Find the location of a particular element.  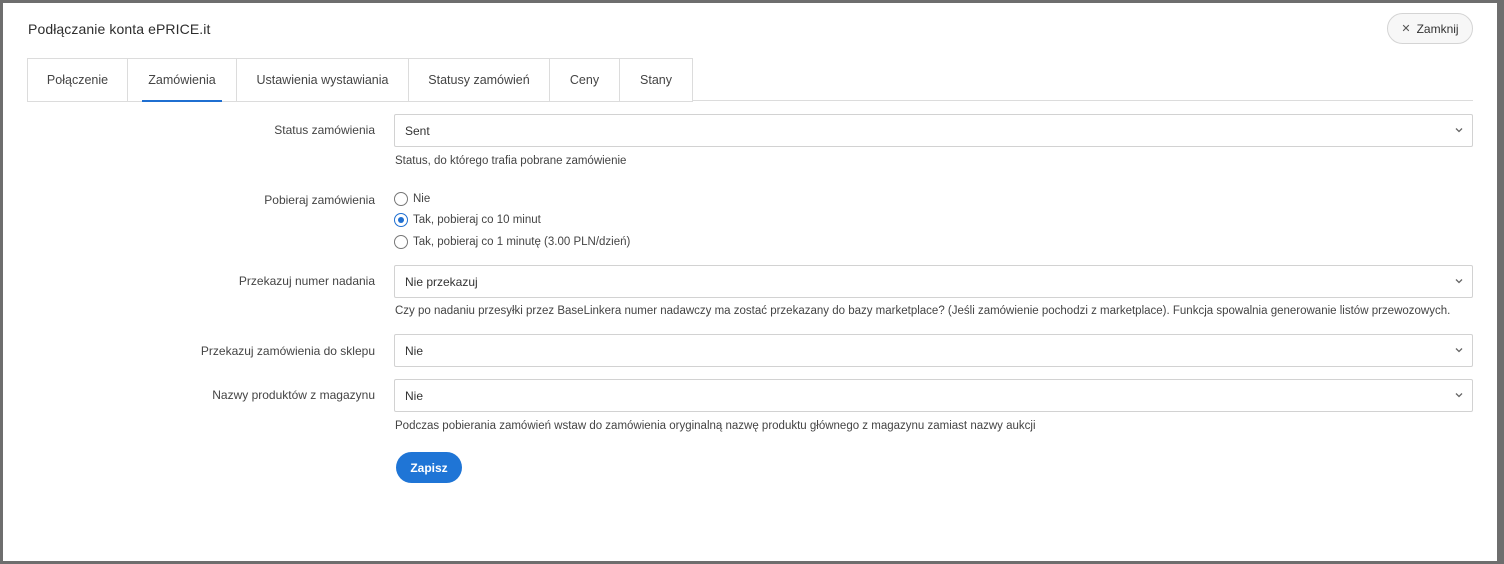

tracking-number-select: Nie przekazuj is located at coordinates (933, 281).